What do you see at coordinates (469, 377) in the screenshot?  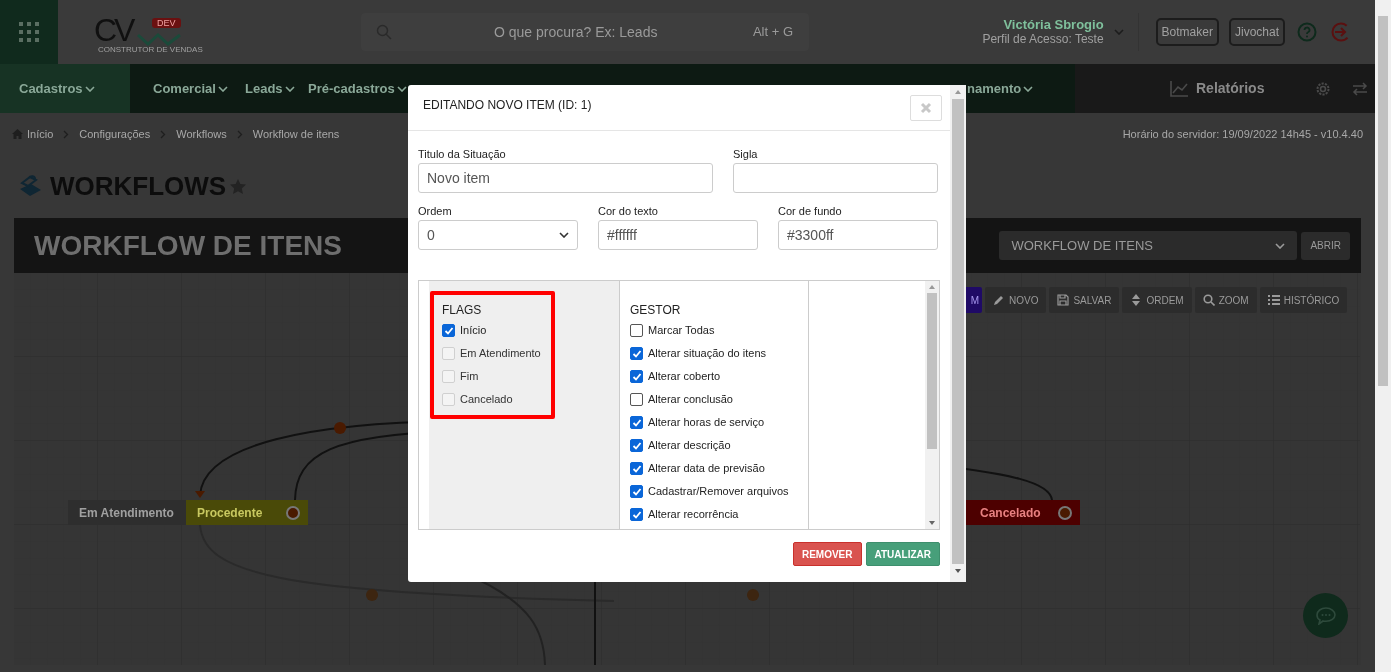 I see `checkbox-label: Fim` at bounding box center [469, 377].